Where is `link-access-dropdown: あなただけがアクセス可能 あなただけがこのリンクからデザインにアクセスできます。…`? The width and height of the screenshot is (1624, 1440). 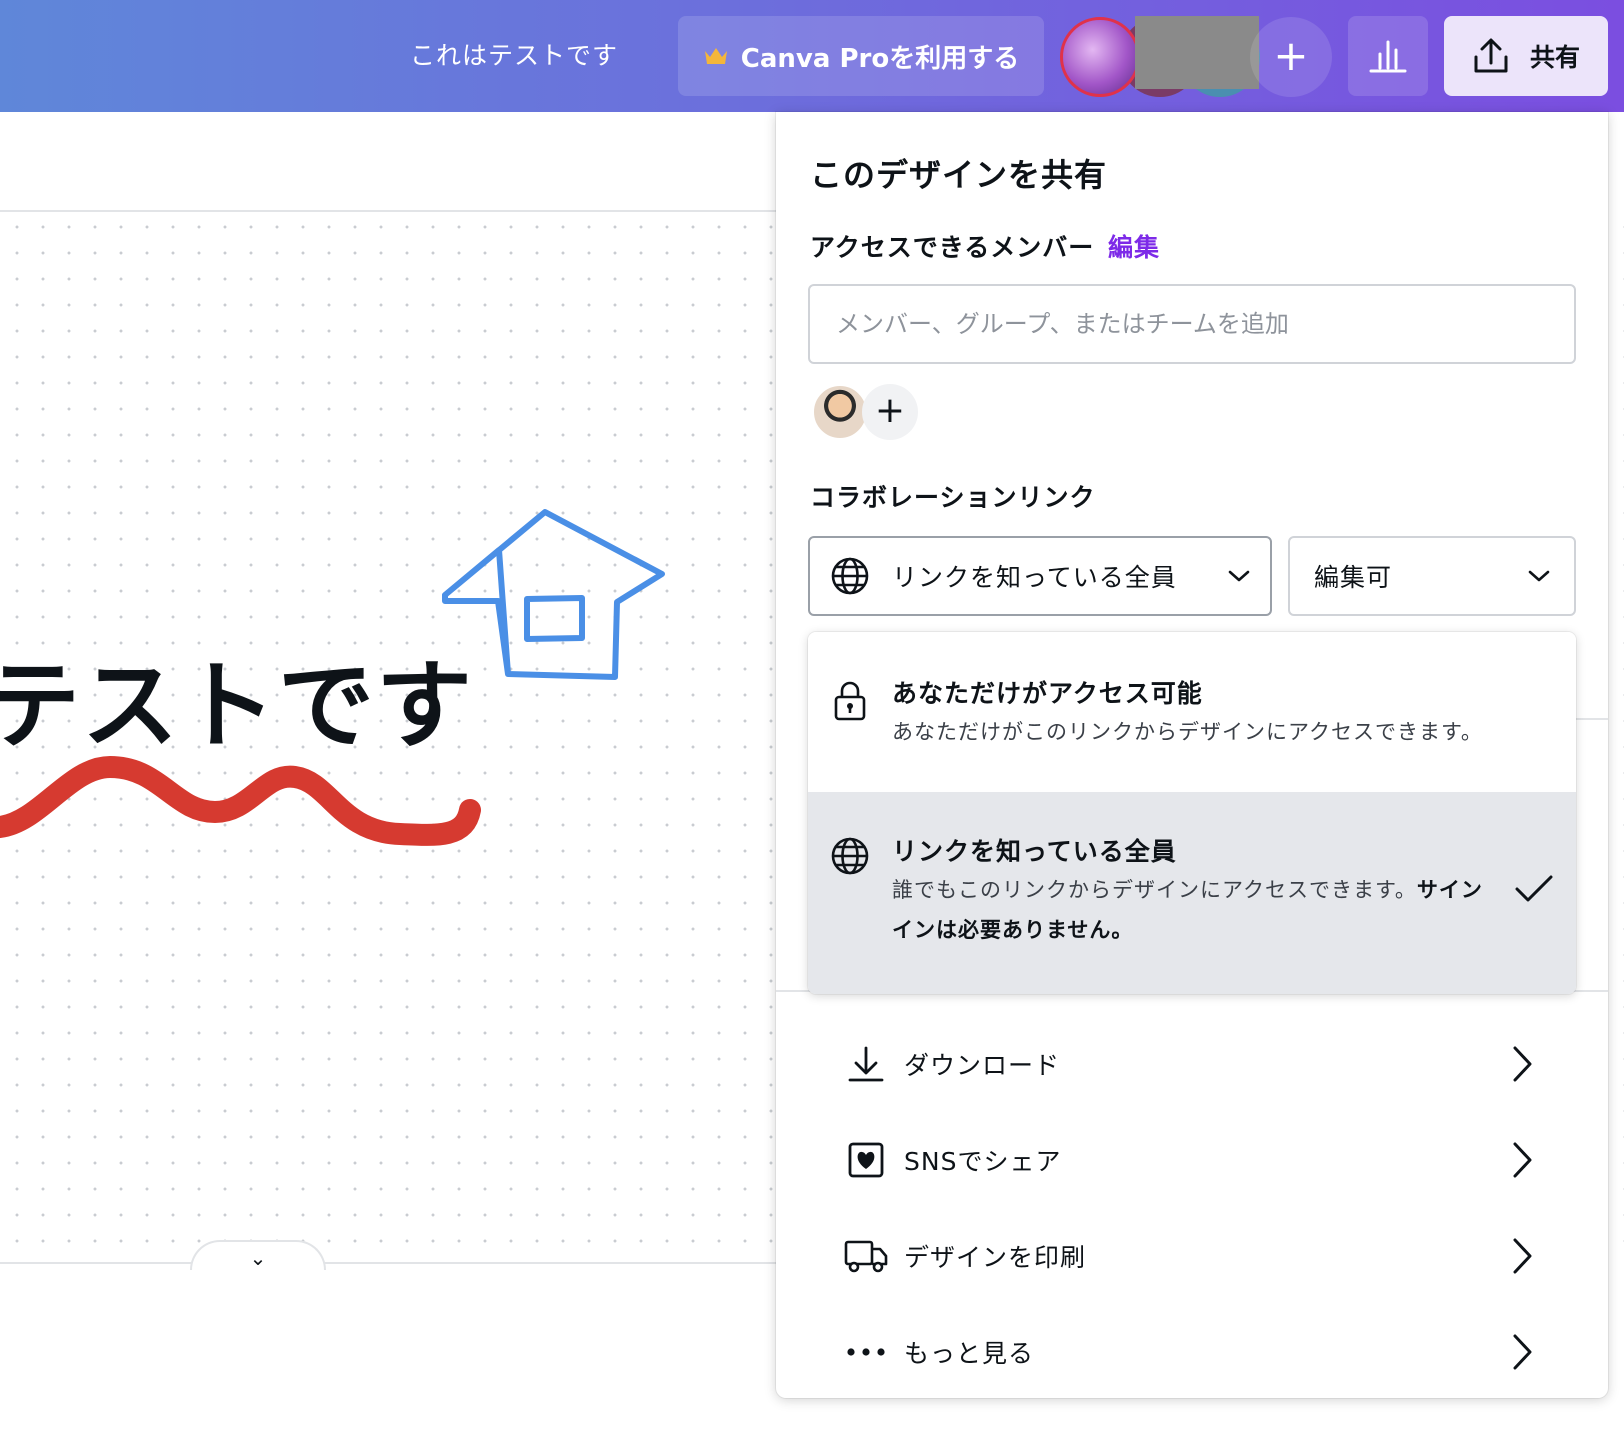
link-access-dropdown: あなただけがアクセス可能 あなただけがこのリンクからデザインにアクセスできます。… is located at coordinates (1192, 813).